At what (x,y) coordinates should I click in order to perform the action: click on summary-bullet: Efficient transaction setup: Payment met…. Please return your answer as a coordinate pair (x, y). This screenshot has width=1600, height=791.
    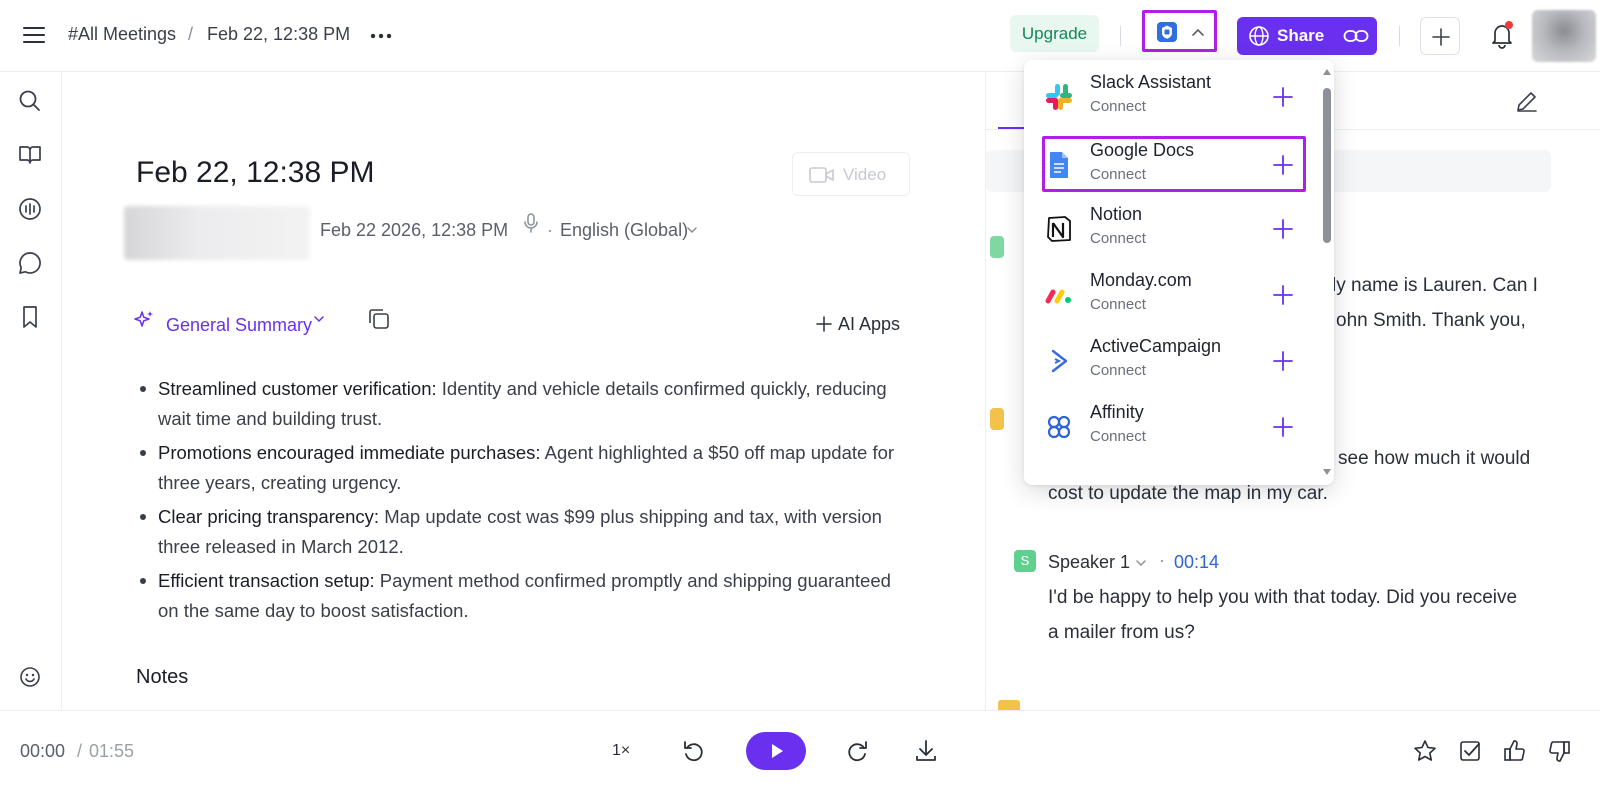
    Looking at the image, I should click on (516, 596).